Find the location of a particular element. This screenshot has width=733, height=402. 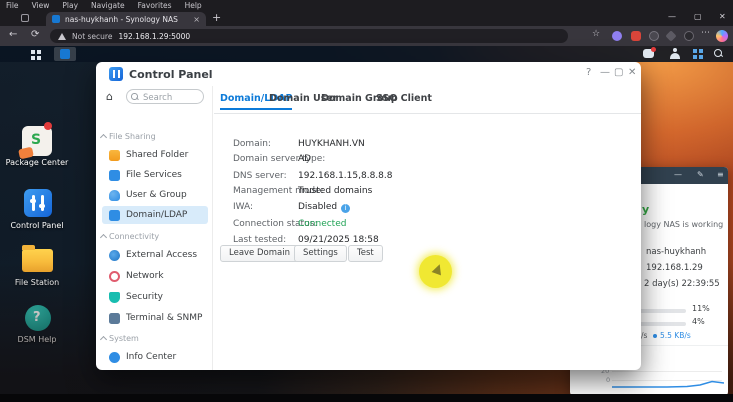

control-panel-app-icon is located at coordinates (116, 74).